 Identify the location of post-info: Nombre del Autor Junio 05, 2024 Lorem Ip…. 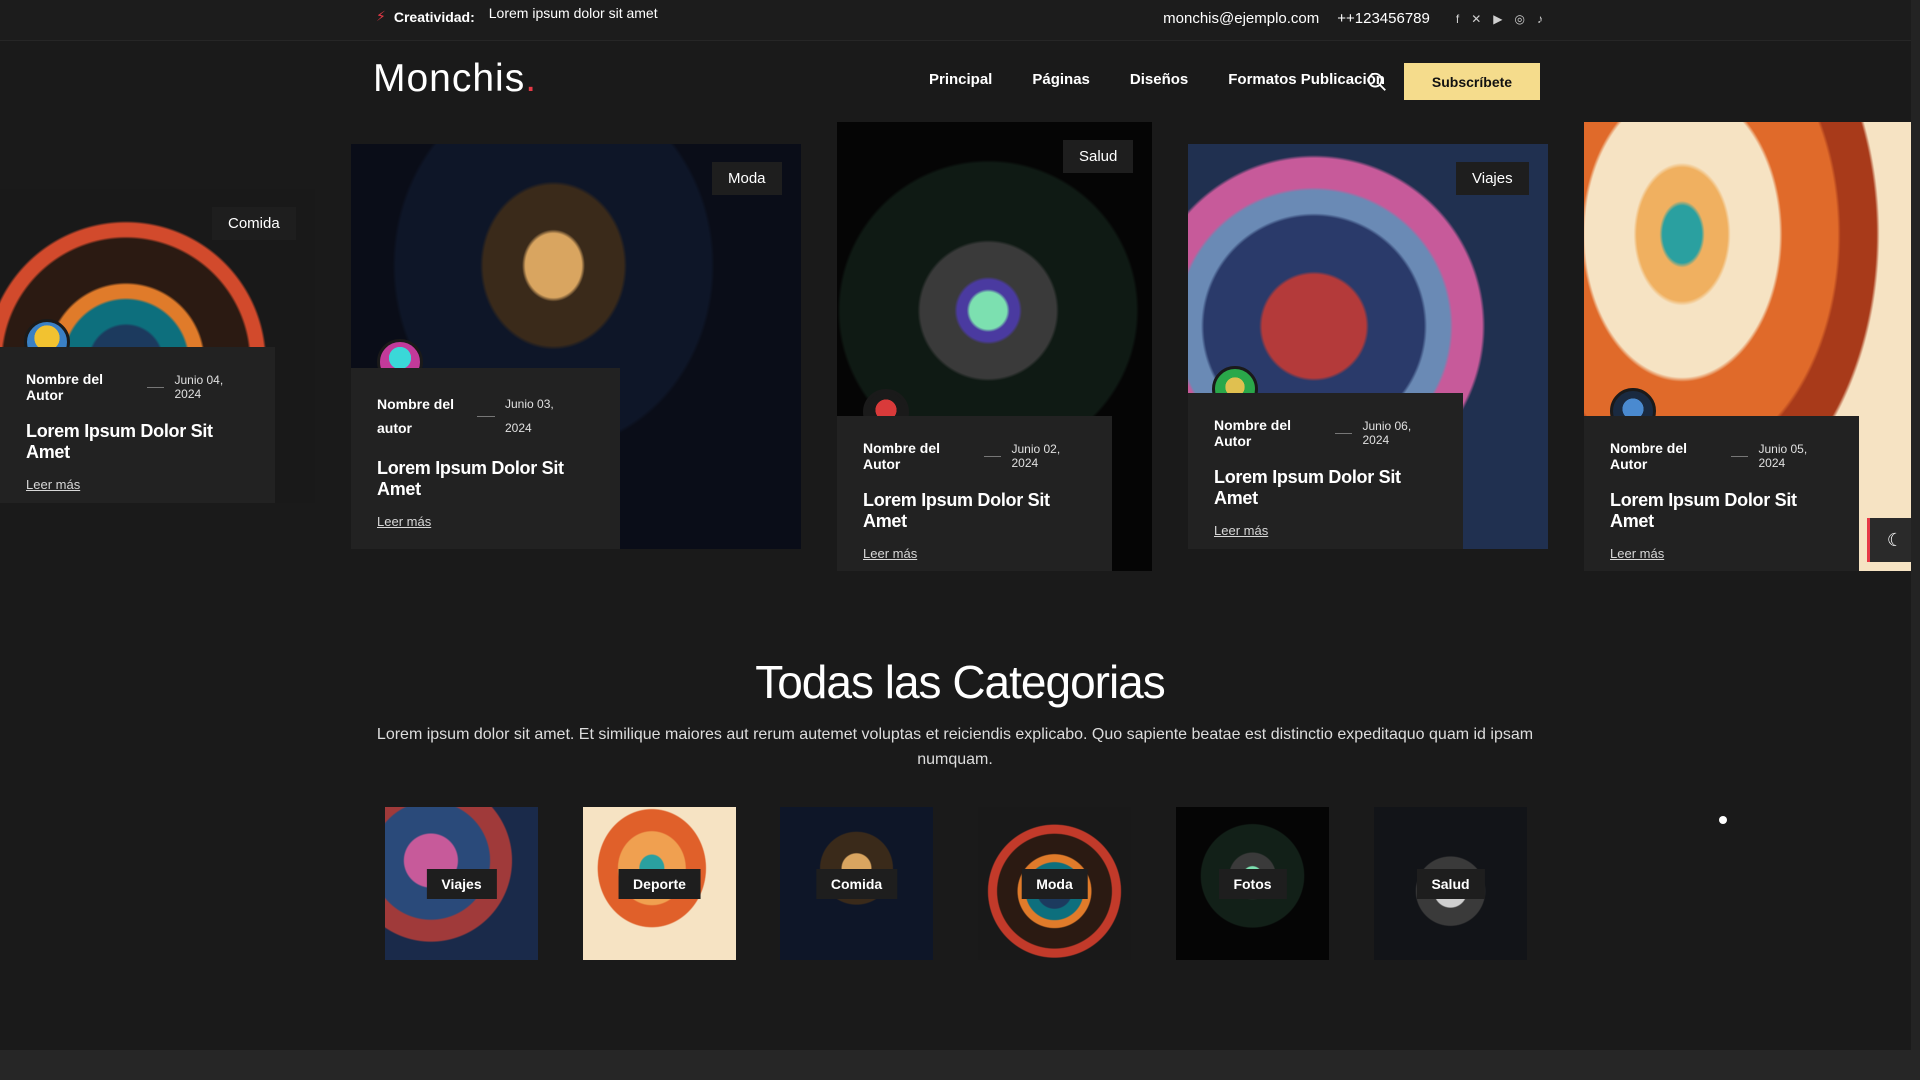
(1721, 493).